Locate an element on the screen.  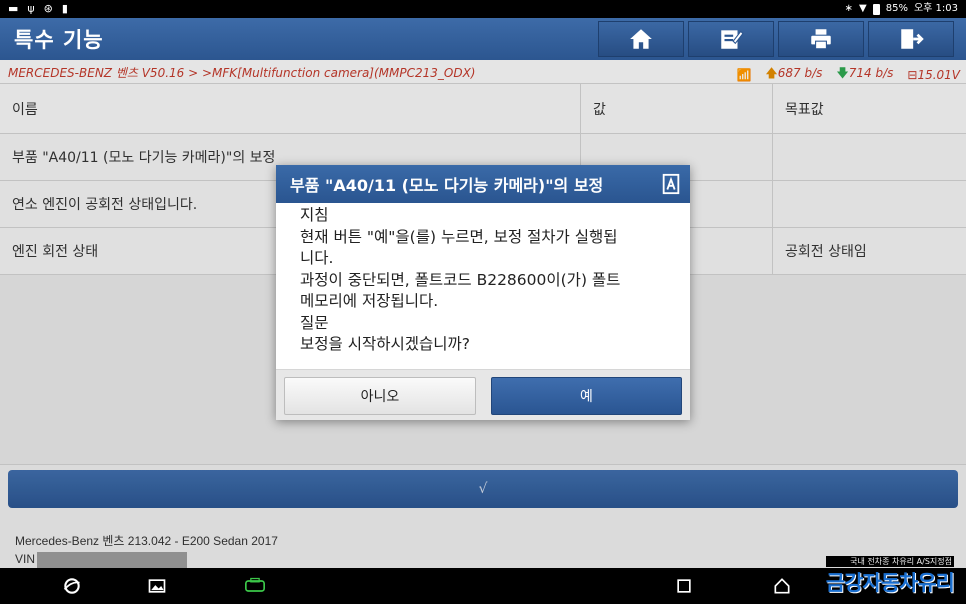
page-title: 특수 기능 is located at coordinates (59, 40).